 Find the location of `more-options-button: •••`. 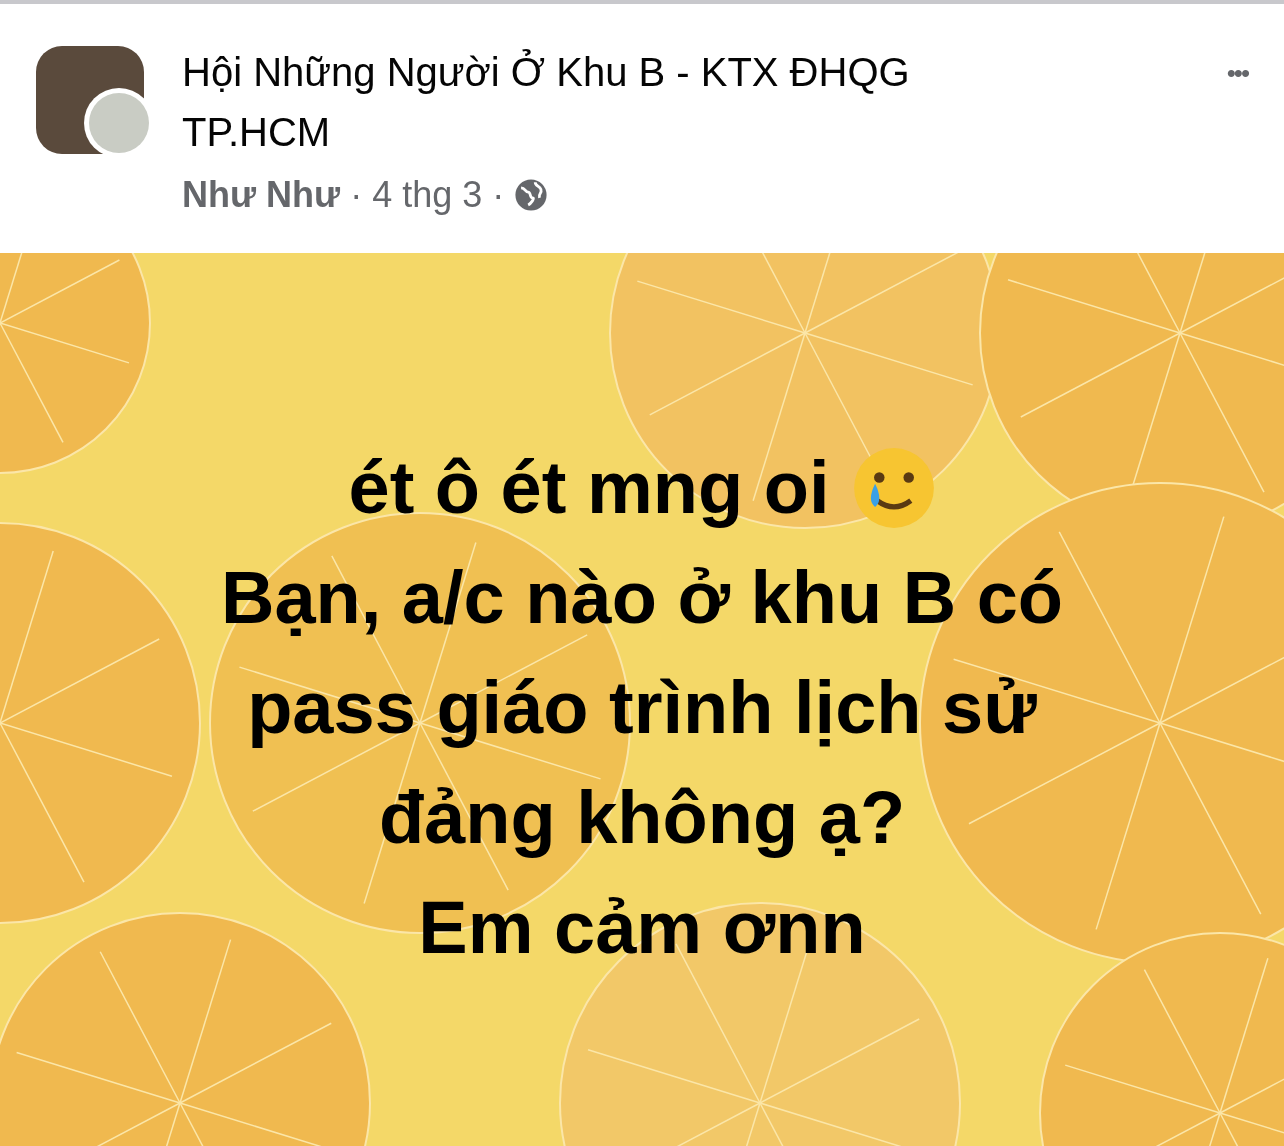

more-options-button: ••• is located at coordinates (1237, 73).